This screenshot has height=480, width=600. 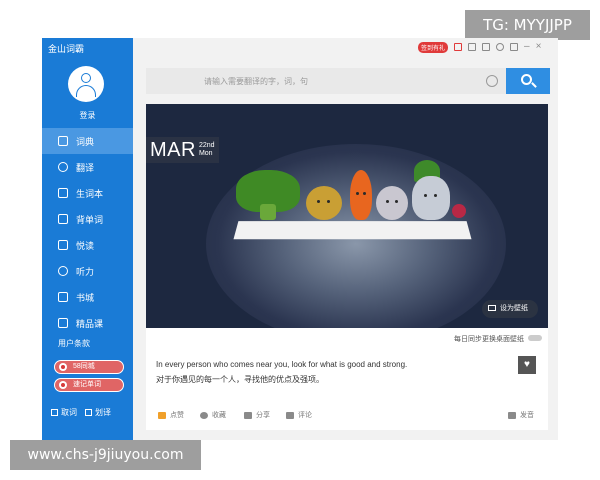 What do you see at coordinates (86, 78) in the screenshot?
I see `avatar-head-icon` at bounding box center [86, 78].